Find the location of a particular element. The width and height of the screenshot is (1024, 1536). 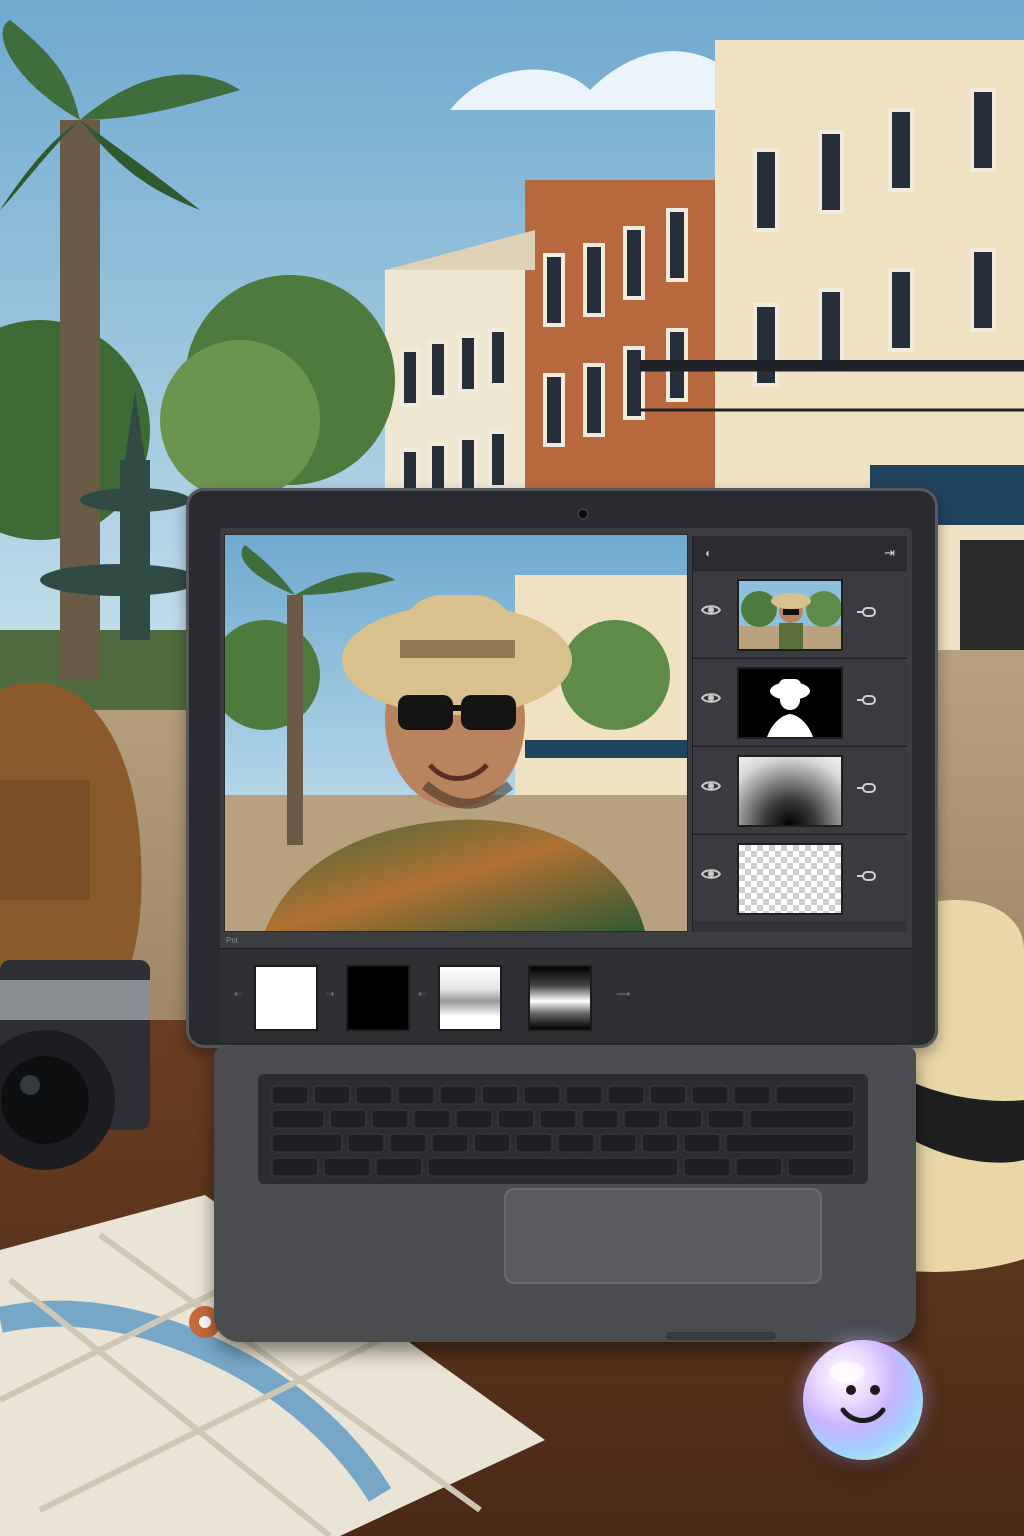

arrow-icon: ⇠ is located at coordinates (422, 994).